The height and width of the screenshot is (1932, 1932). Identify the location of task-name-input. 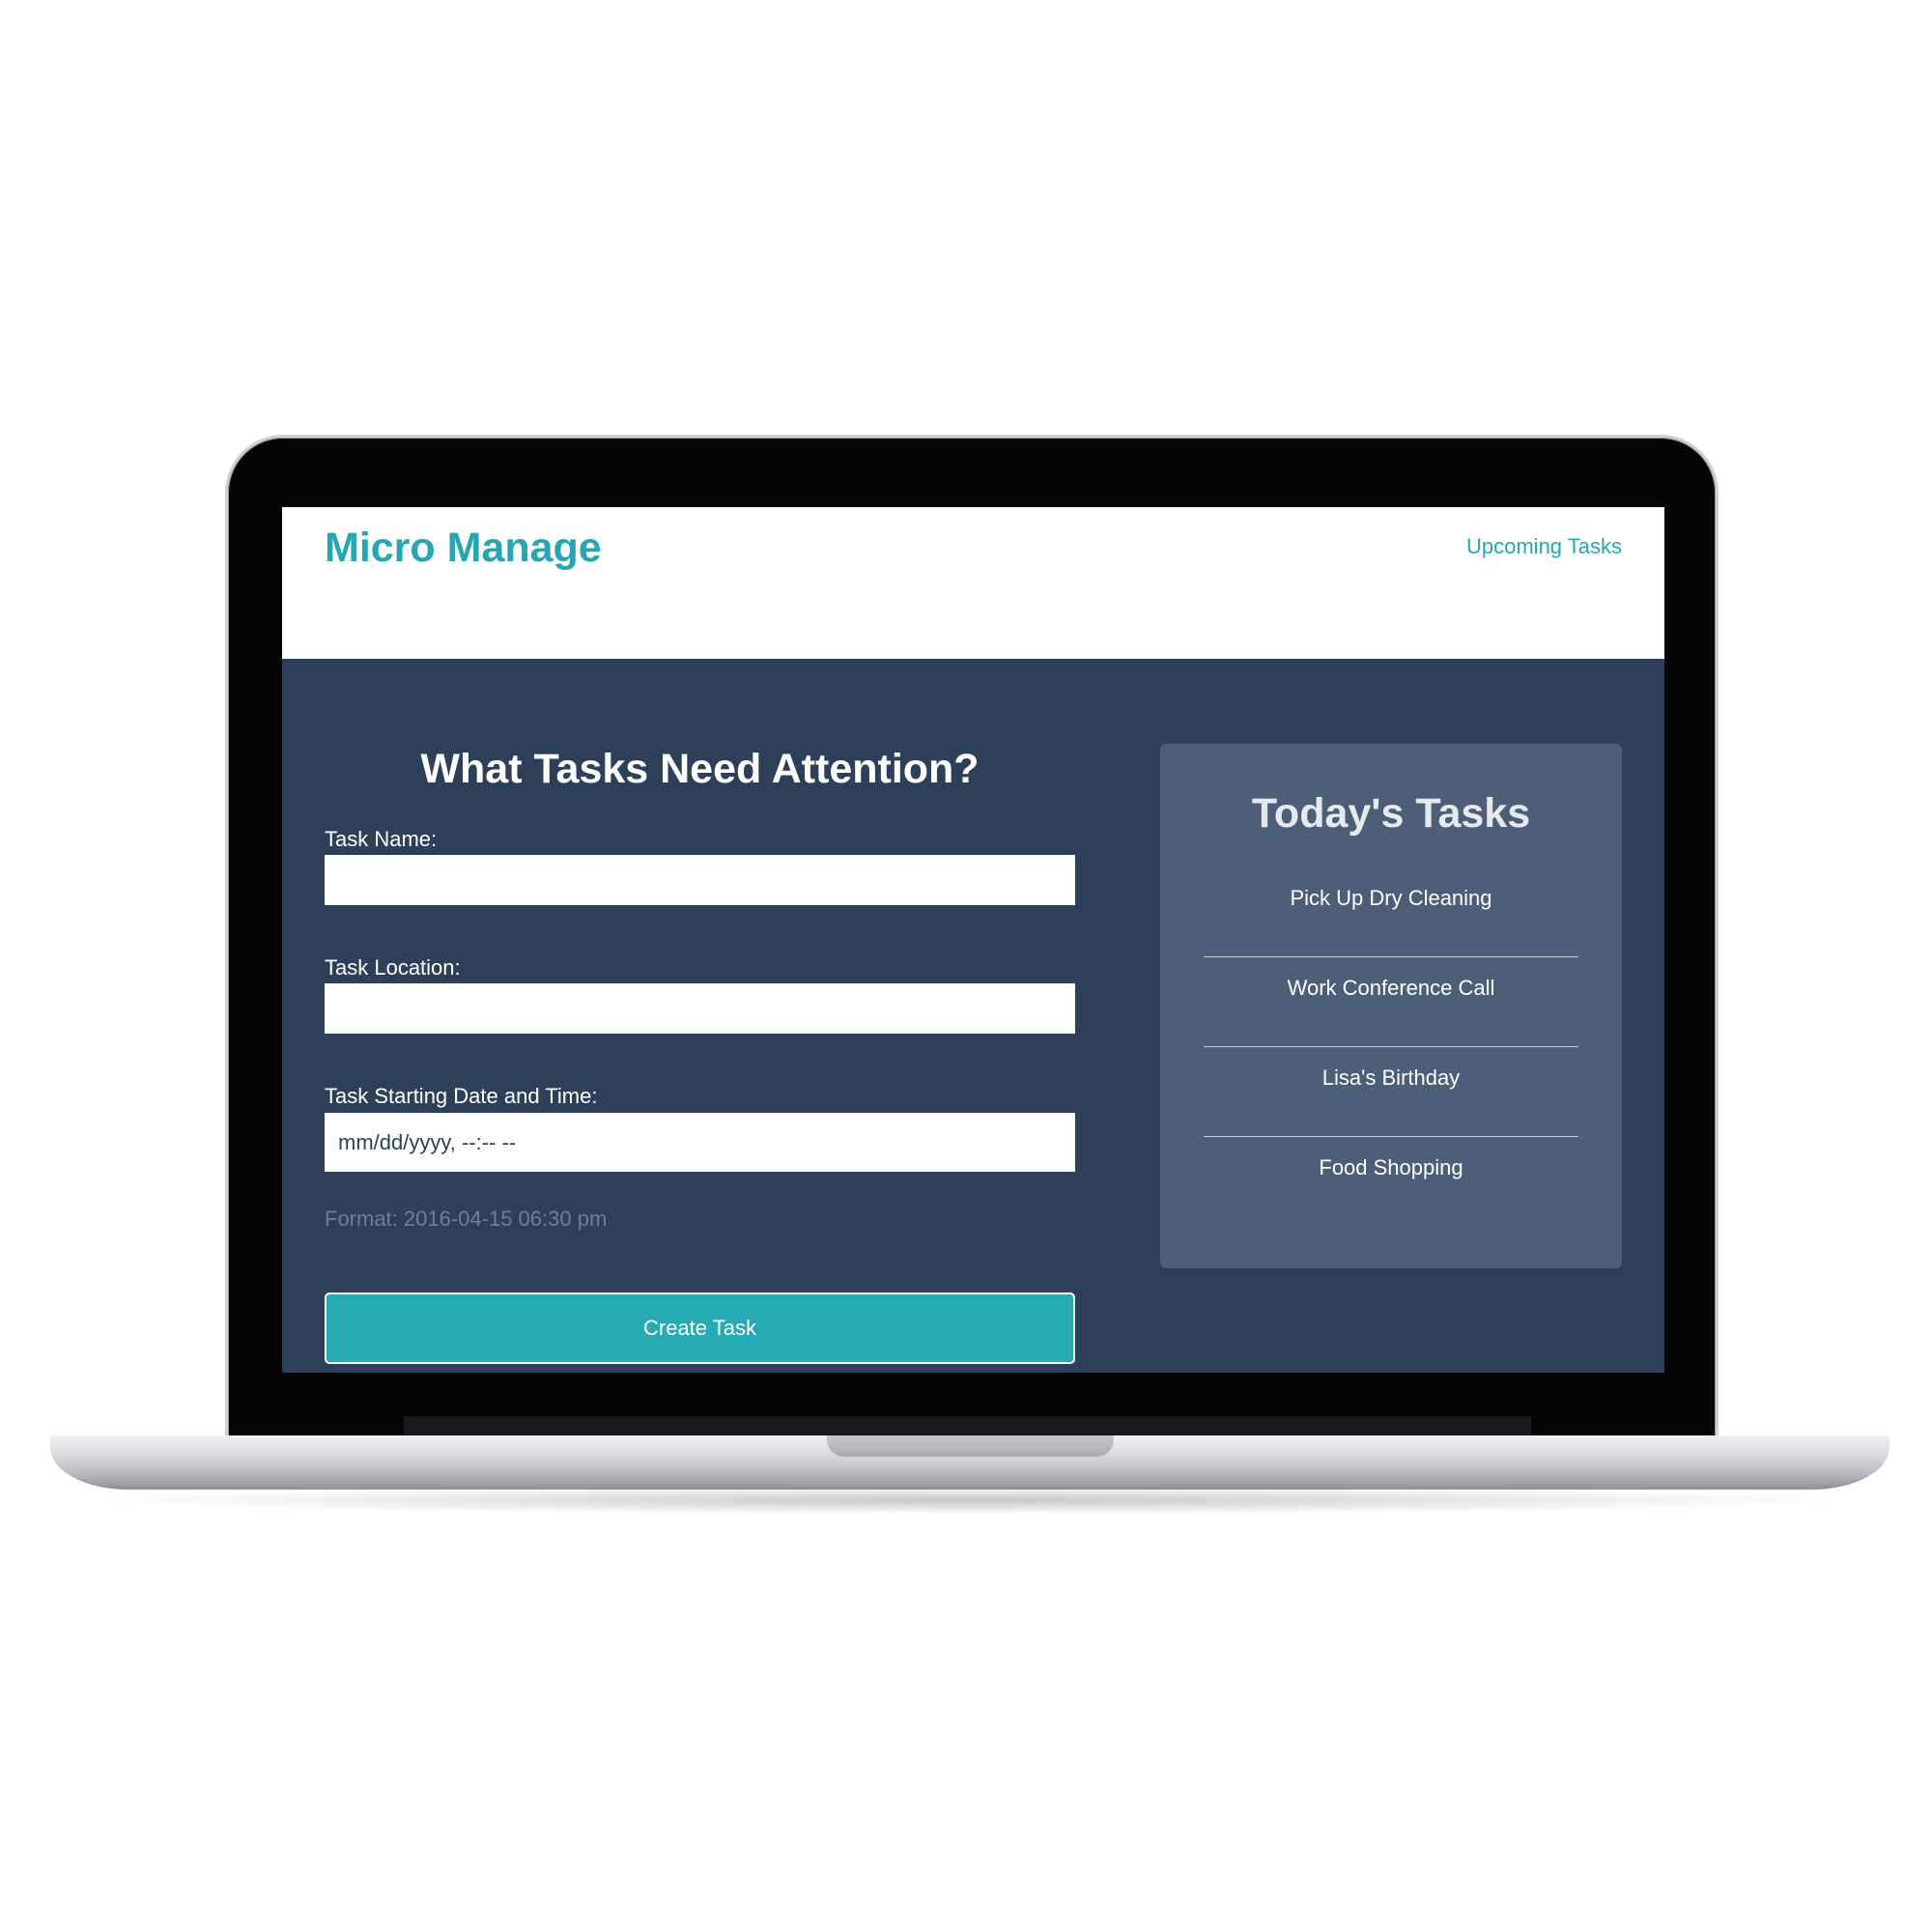
(700, 880).